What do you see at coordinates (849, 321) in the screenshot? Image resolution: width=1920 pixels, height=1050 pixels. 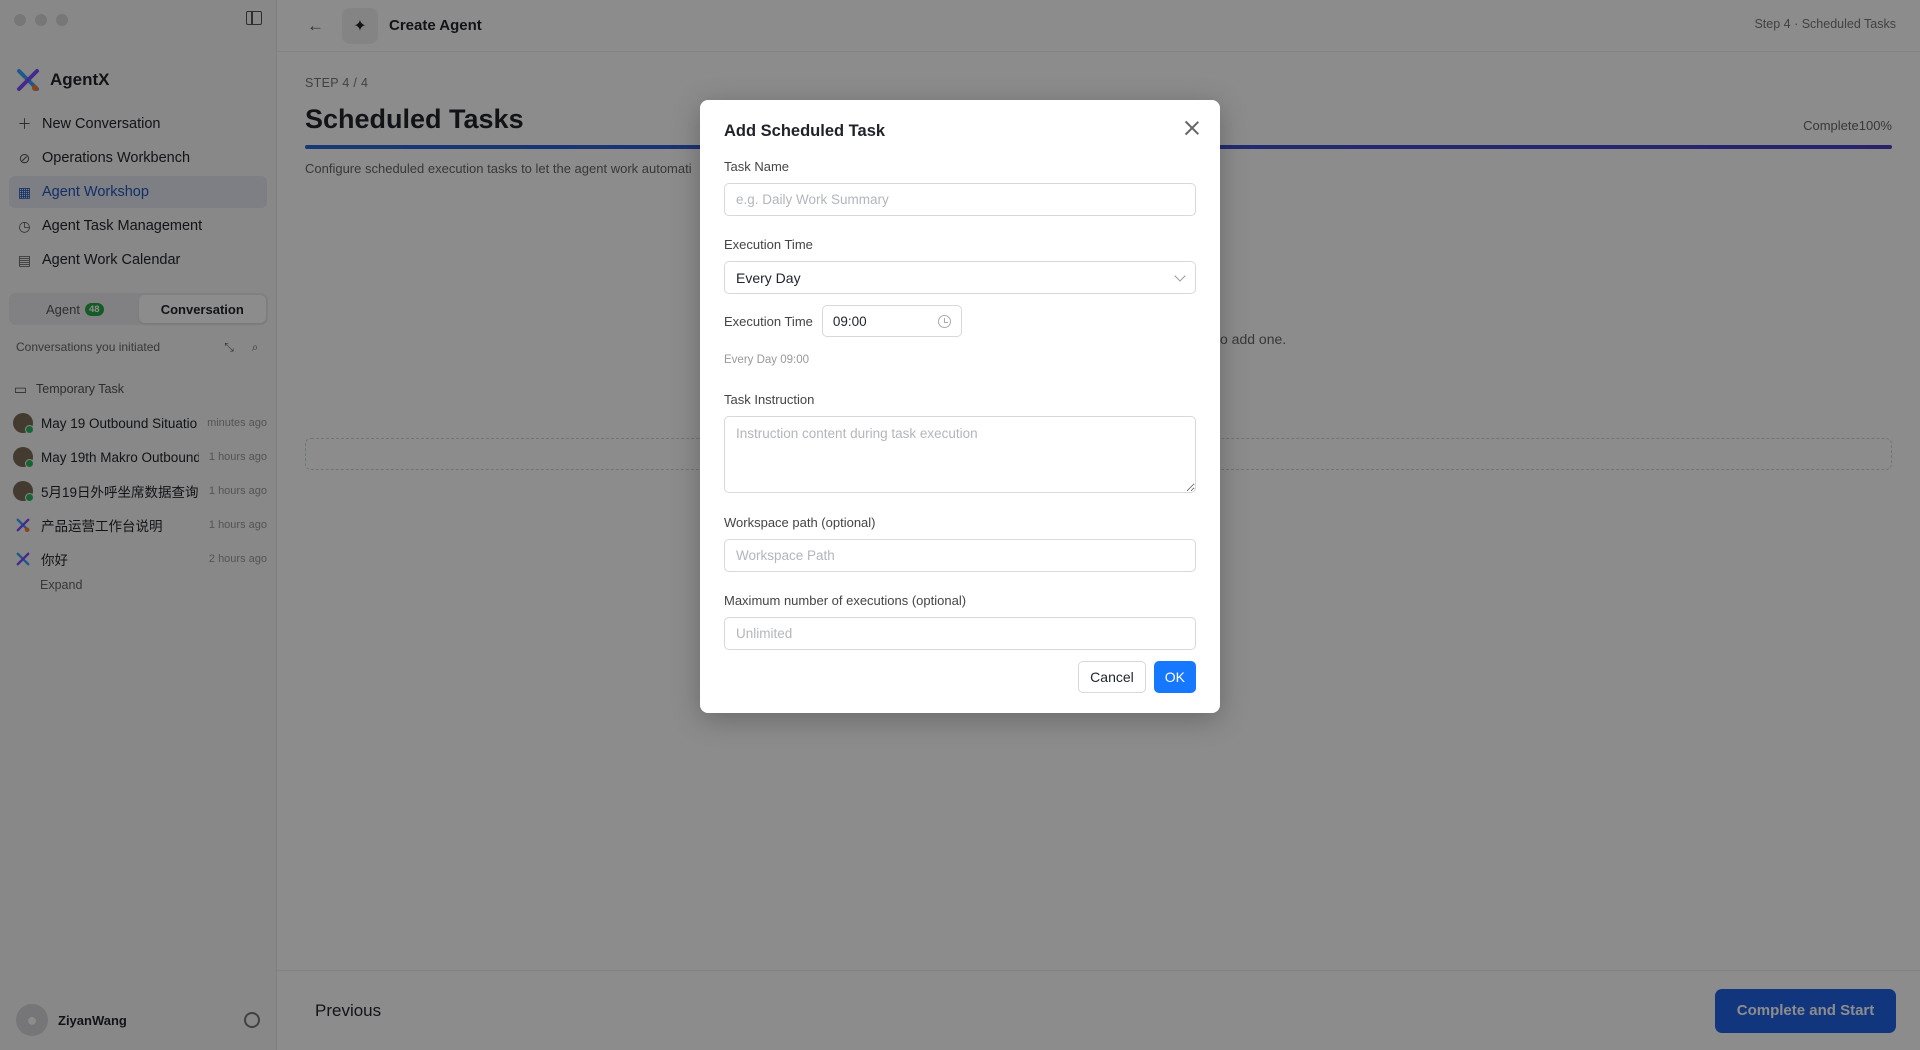 I see `time-value: 09:00` at bounding box center [849, 321].